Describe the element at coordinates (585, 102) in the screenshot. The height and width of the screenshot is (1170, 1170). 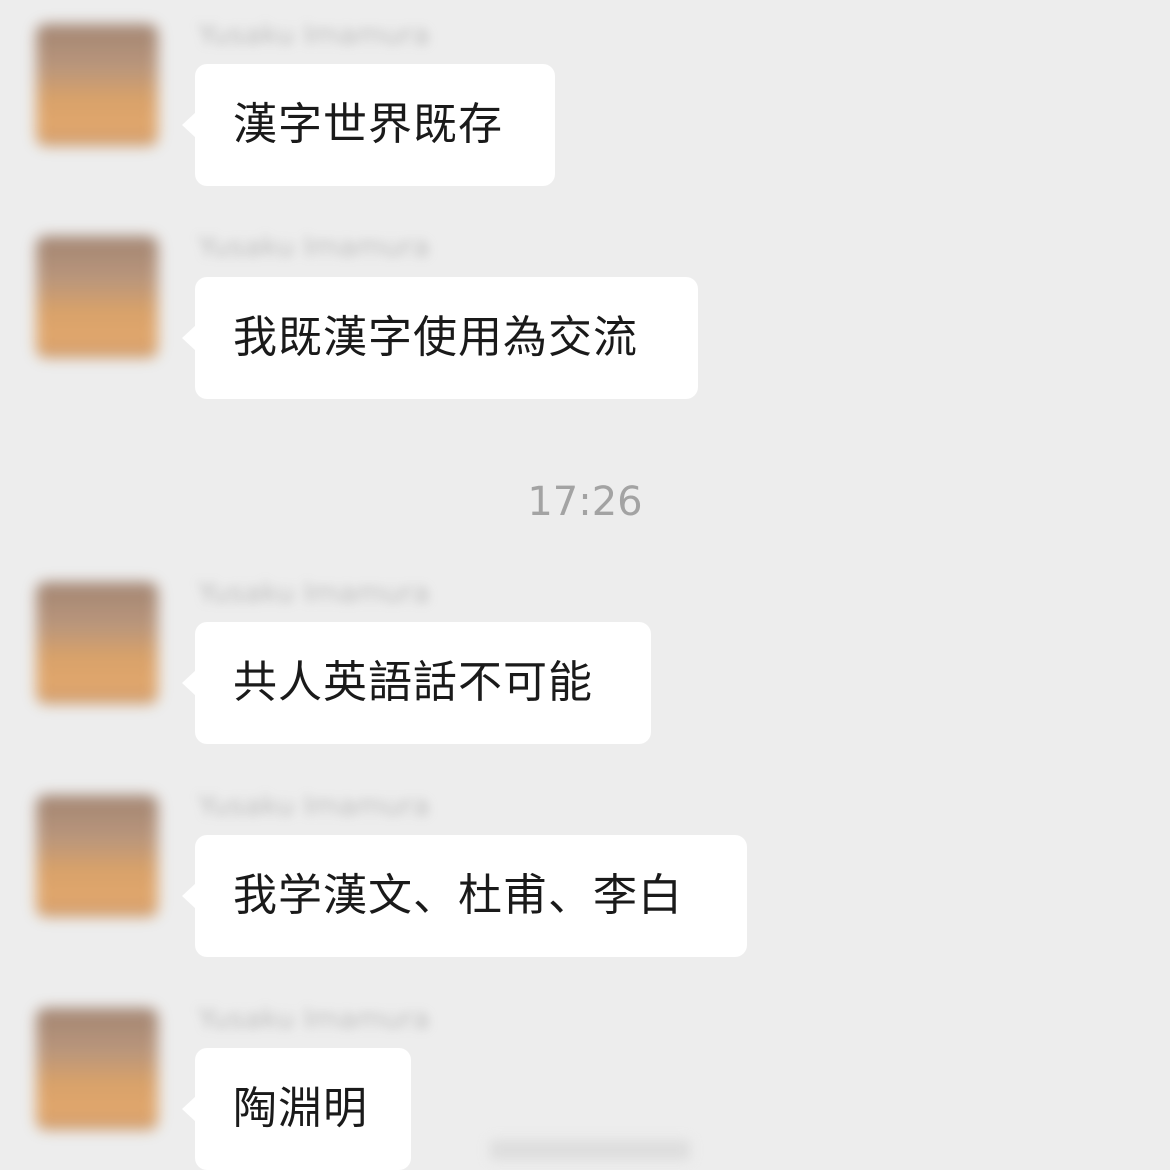
I see `message-row: Yusaku Imamura 漢字世界既存` at that location.